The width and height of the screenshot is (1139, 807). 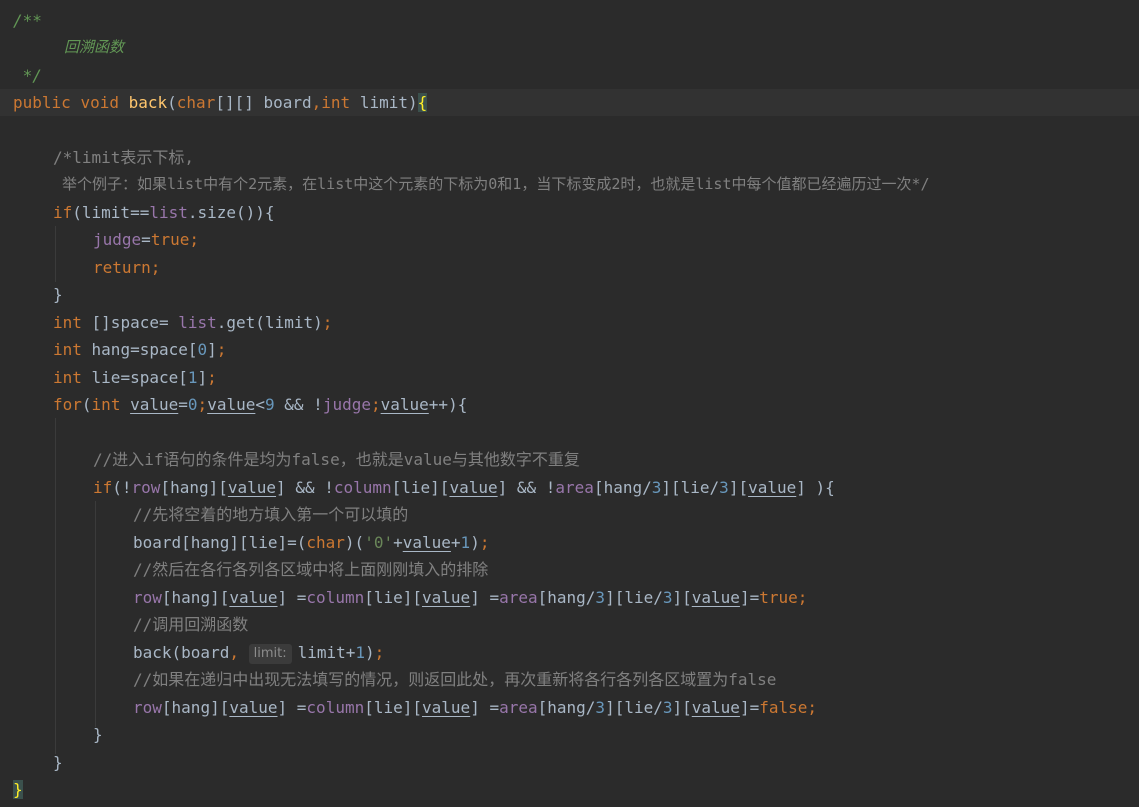 What do you see at coordinates (569, 267) in the screenshot?
I see `code-line: return;` at bounding box center [569, 267].